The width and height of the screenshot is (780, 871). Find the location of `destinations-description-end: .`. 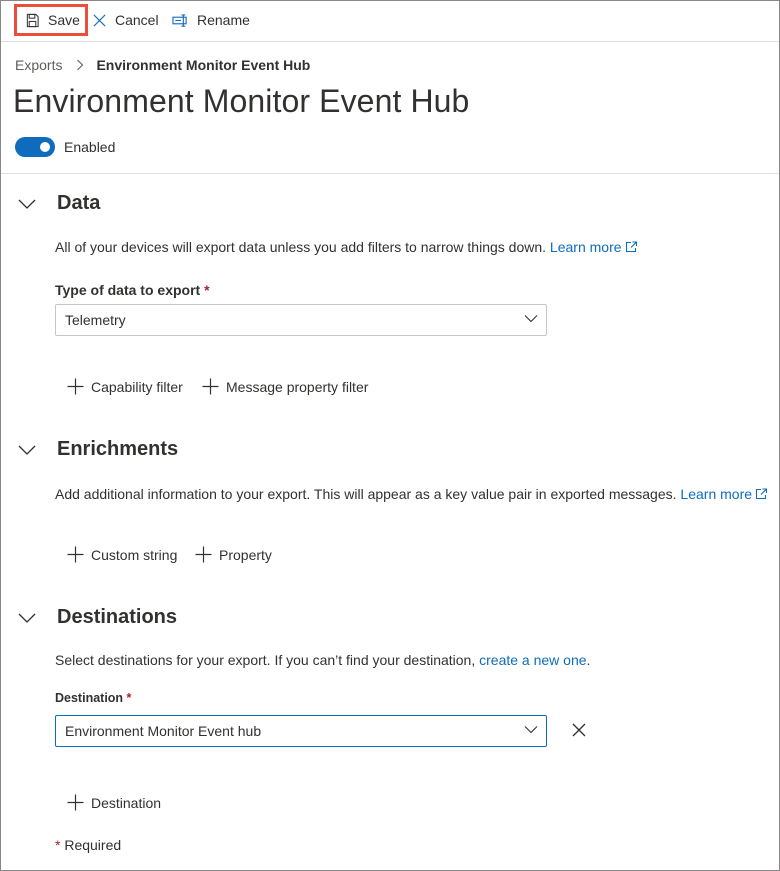

destinations-description-end: . is located at coordinates (588, 660).